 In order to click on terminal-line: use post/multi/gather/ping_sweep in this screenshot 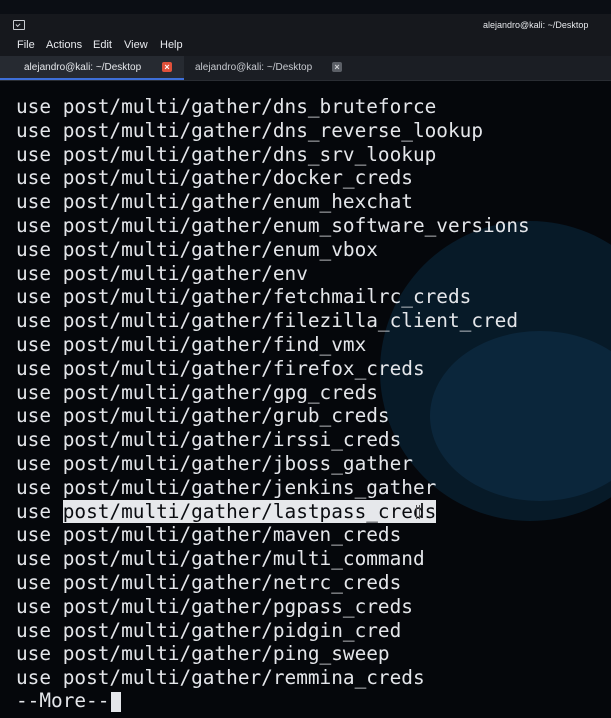, I will do `click(273, 654)`.